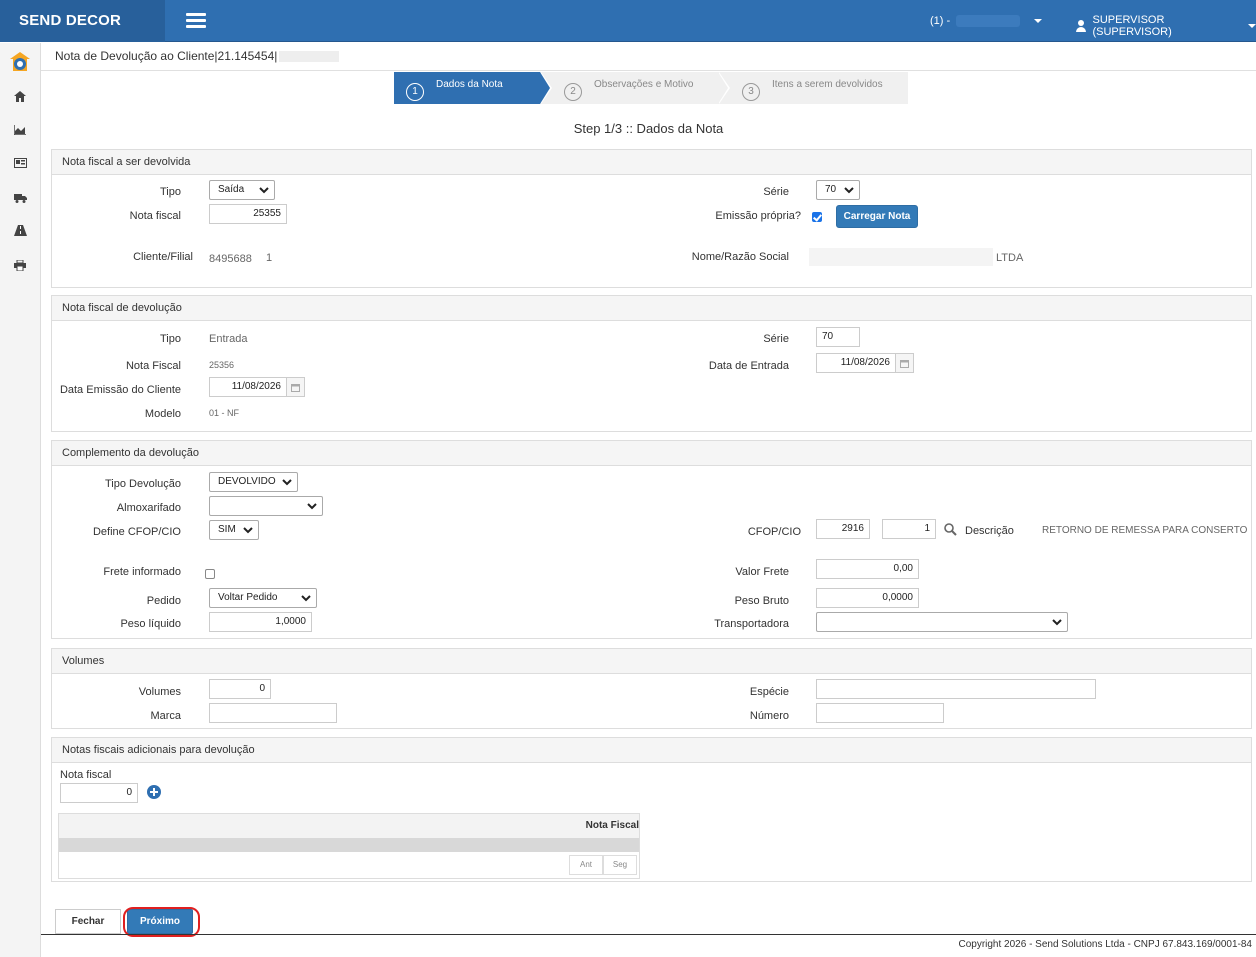 The width and height of the screenshot is (1256, 957). Describe the element at coordinates (956, 689) in the screenshot. I see `especie-input` at that location.